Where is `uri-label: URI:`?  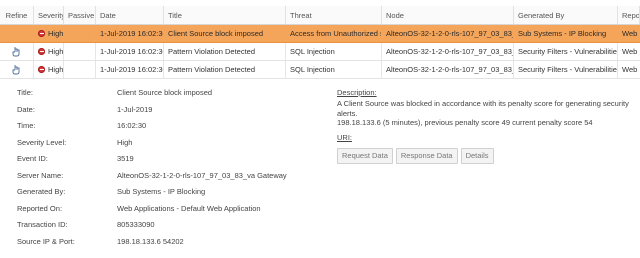
uri-label: URI: is located at coordinates (344, 137).